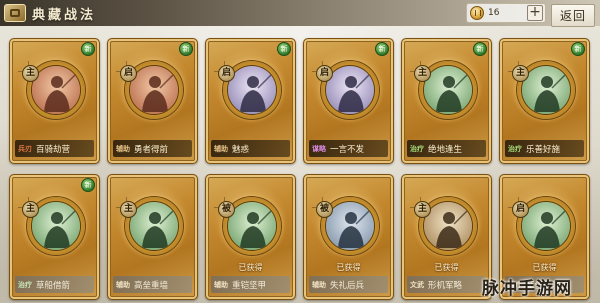 This screenshot has width=600, height=303. I want to click on tactic-name: 草船借箭, so click(53, 285).